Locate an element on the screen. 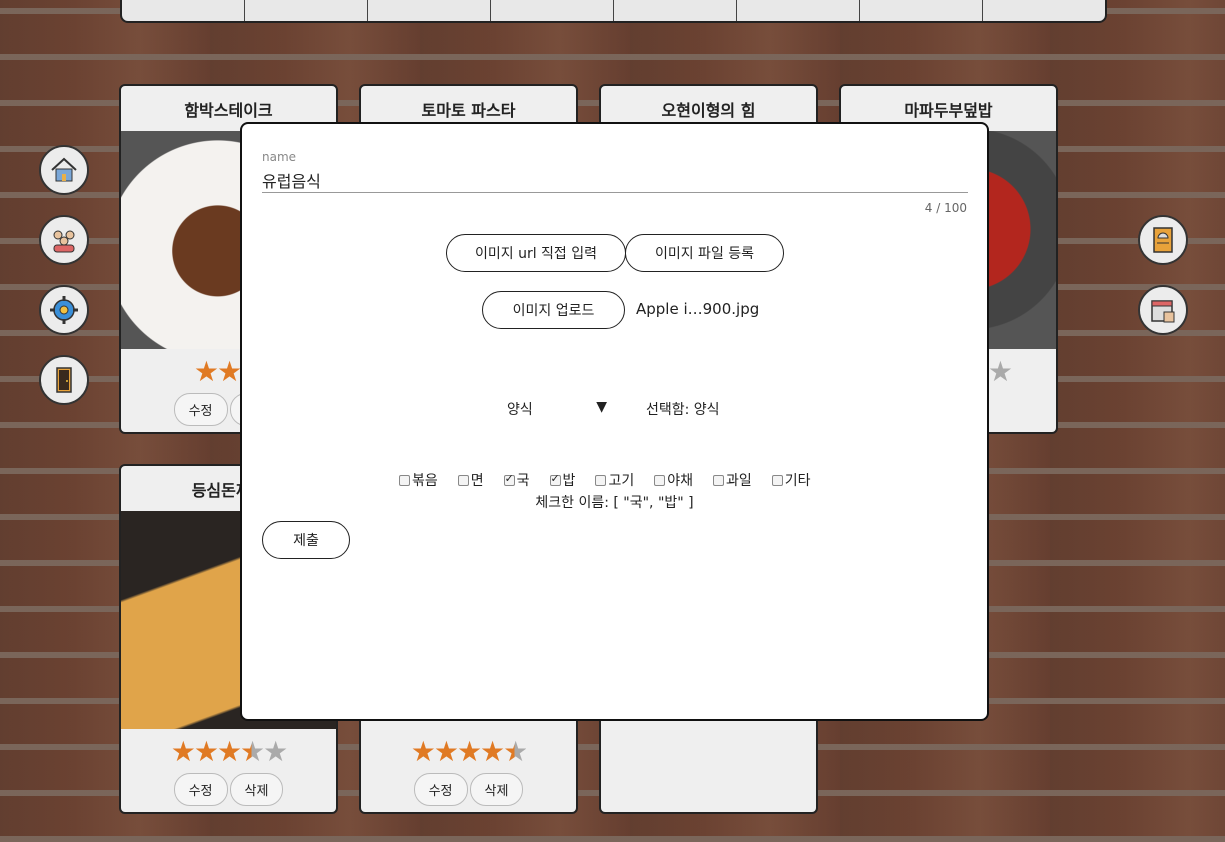  menu-book-button is located at coordinates (1163, 240).